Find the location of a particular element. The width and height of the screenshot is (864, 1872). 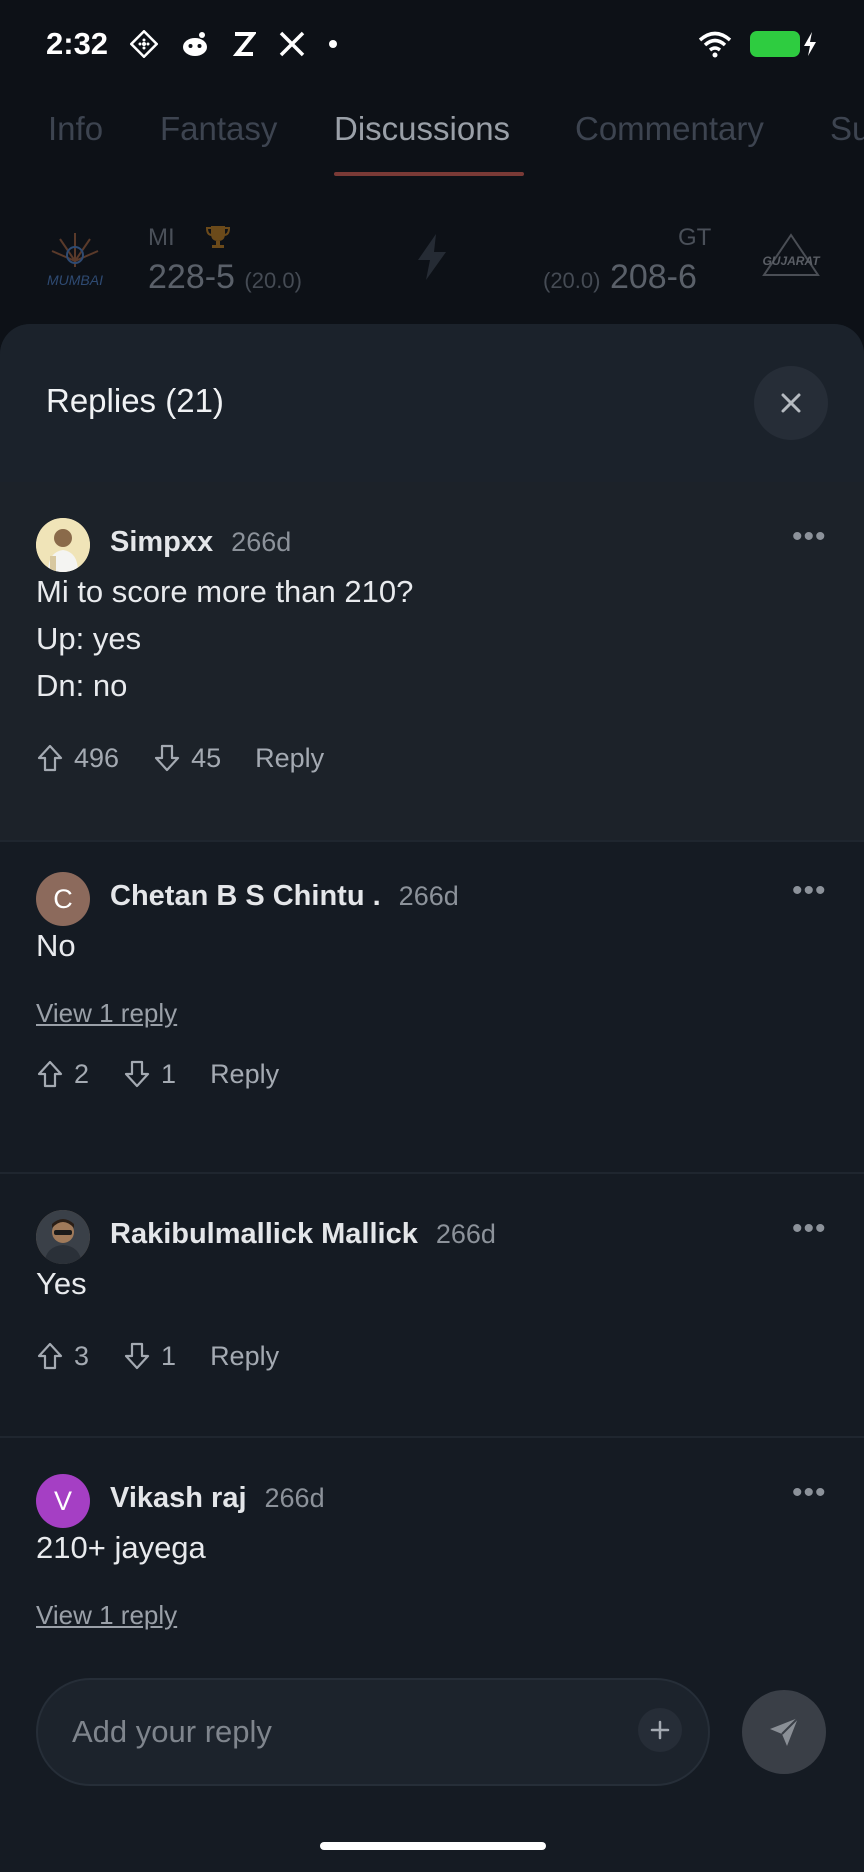

comment-text-line: Up: yes is located at coordinates (89, 638).